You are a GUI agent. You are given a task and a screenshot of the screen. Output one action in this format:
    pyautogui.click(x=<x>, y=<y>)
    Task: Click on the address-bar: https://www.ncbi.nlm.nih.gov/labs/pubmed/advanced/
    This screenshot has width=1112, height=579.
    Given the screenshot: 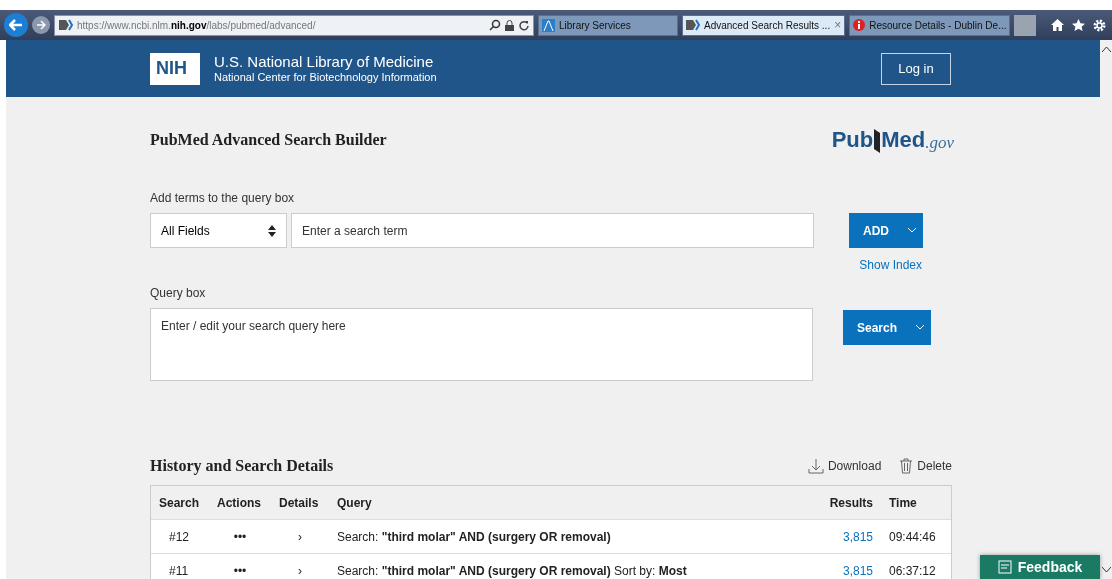 What is the action you would take?
    pyautogui.click(x=294, y=25)
    